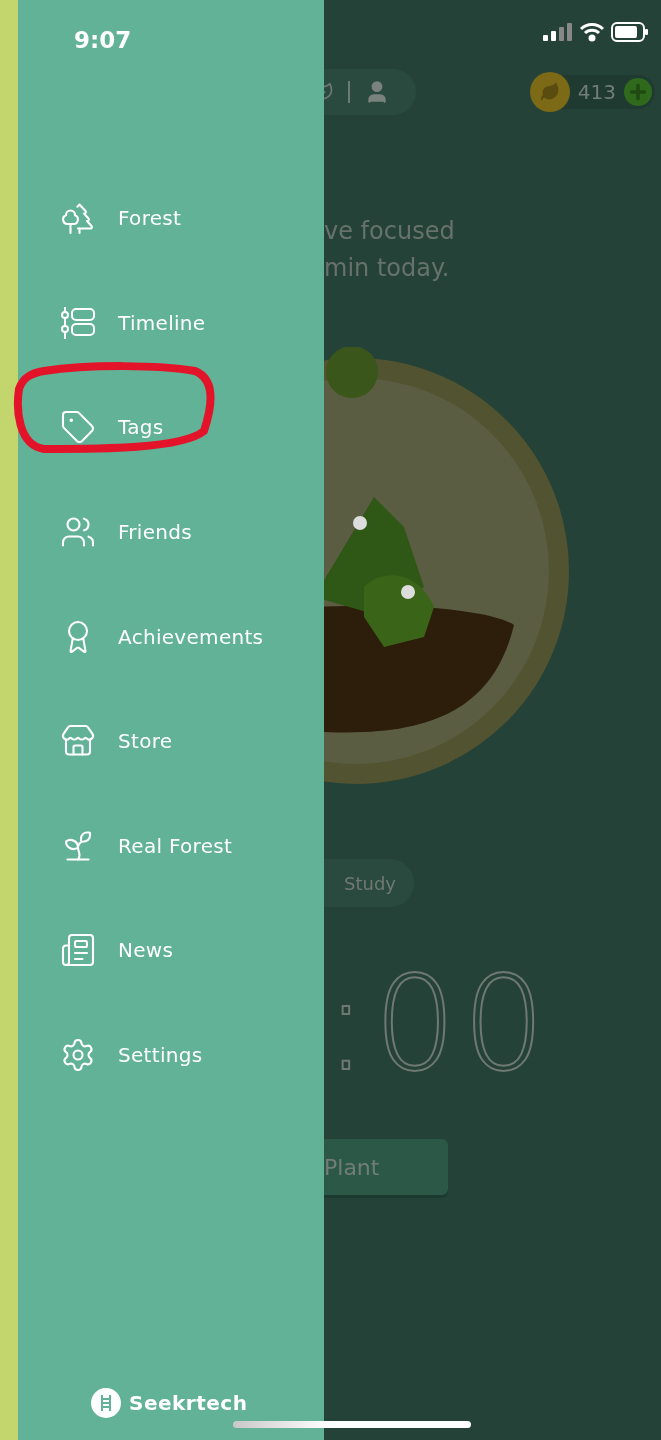 This screenshot has width=661, height=1440. I want to click on coin-counter: 413, so click(592, 92).